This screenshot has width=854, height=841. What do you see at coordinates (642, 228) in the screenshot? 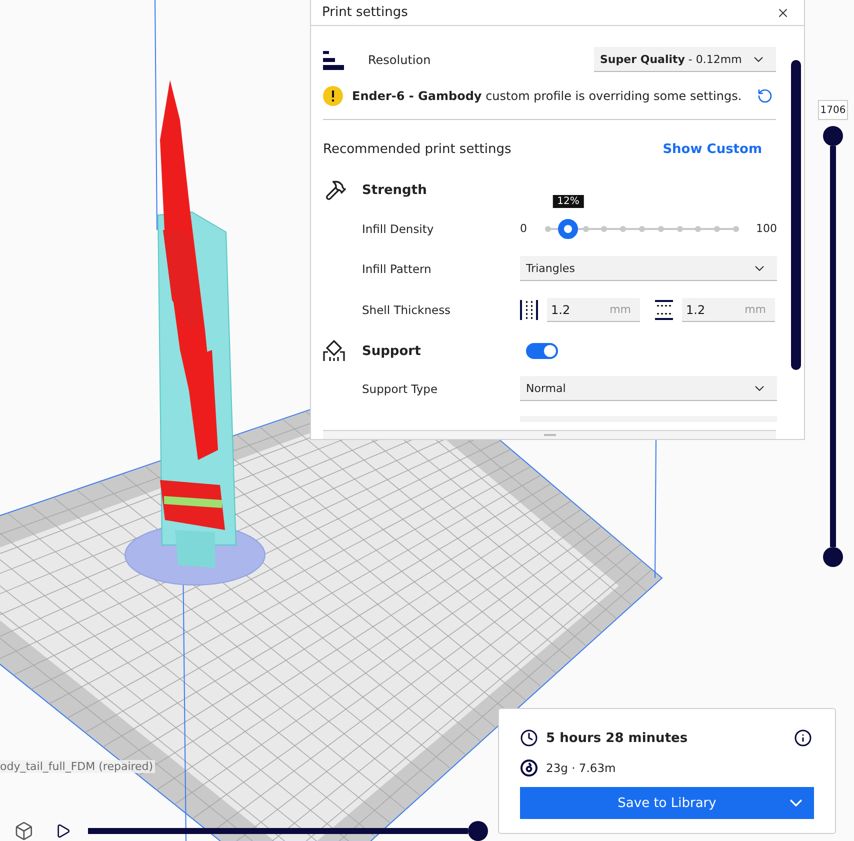
I see `infill-slider` at bounding box center [642, 228].